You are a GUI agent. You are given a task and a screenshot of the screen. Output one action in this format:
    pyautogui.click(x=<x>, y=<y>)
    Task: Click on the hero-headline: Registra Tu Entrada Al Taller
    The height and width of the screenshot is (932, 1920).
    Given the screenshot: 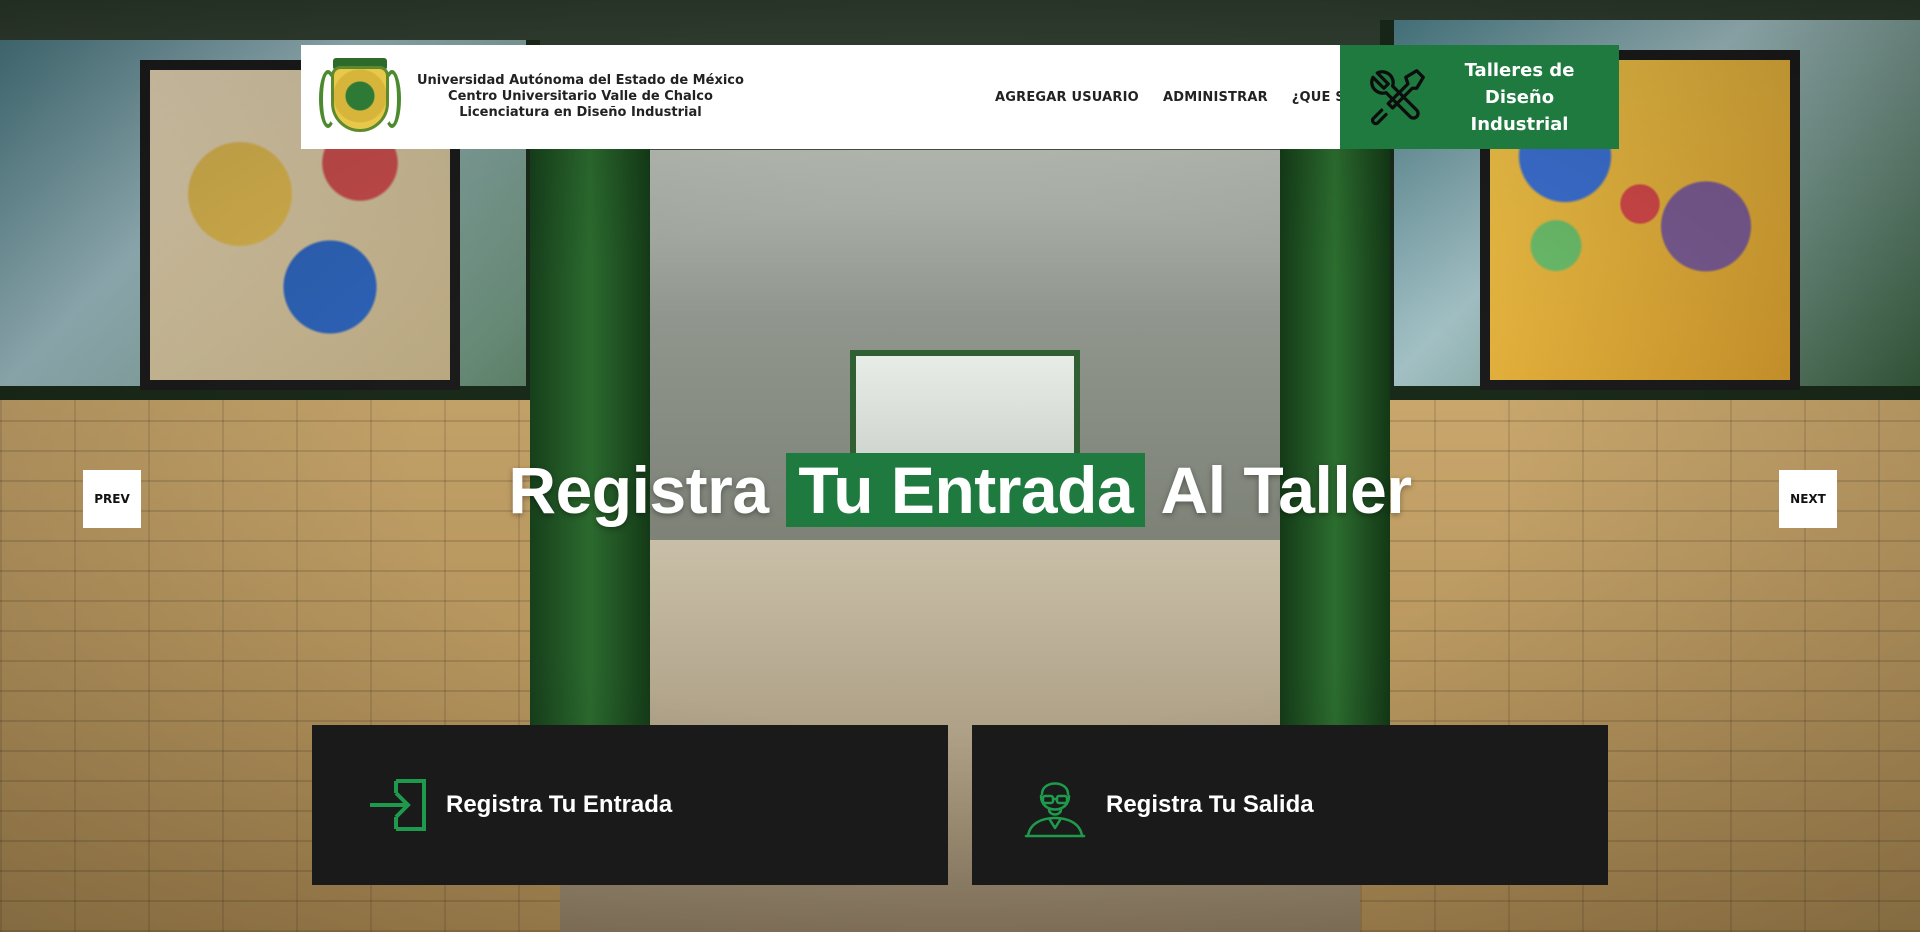 What is the action you would take?
    pyautogui.click(x=960, y=490)
    